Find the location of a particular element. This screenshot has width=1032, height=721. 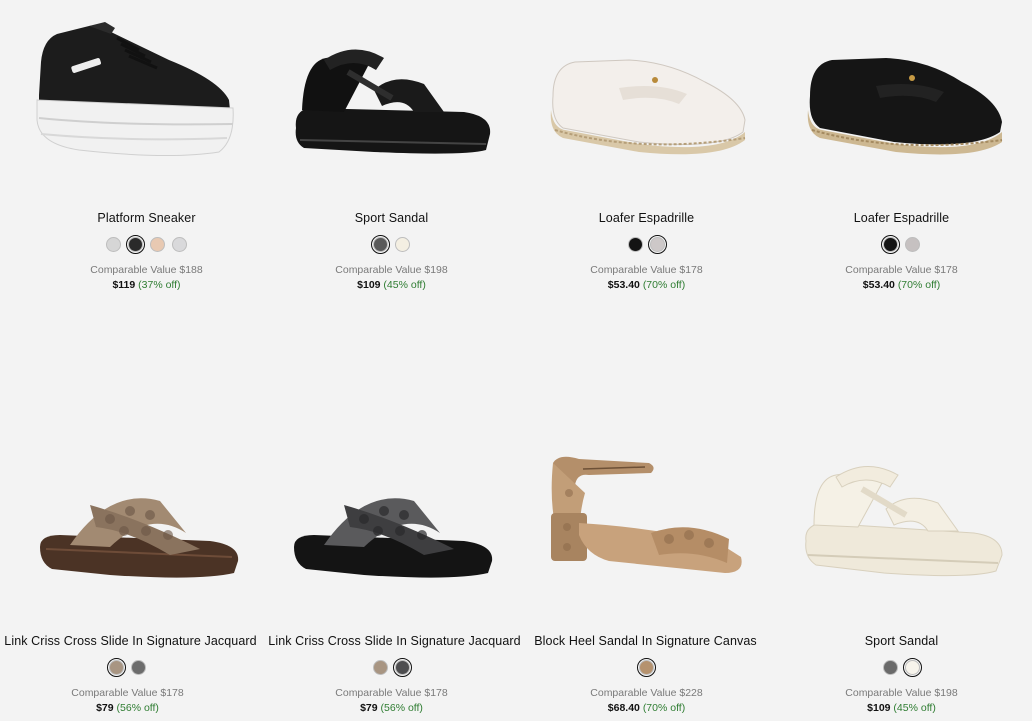

sale-price: $68.40 is located at coordinates (623, 708).